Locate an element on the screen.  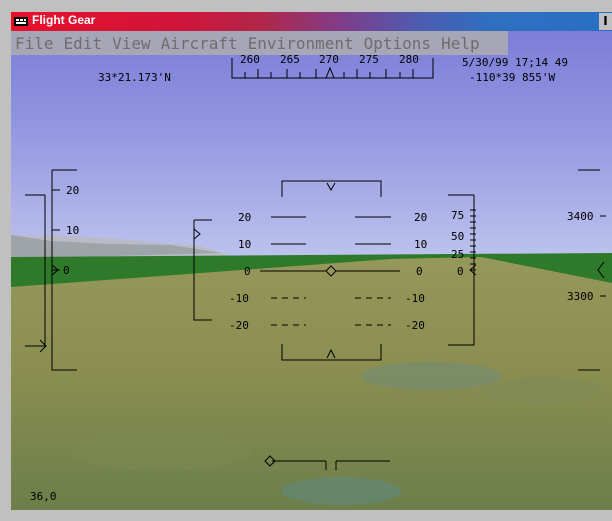
longitude-readout: -110*39 855'W is located at coordinates (512, 77).